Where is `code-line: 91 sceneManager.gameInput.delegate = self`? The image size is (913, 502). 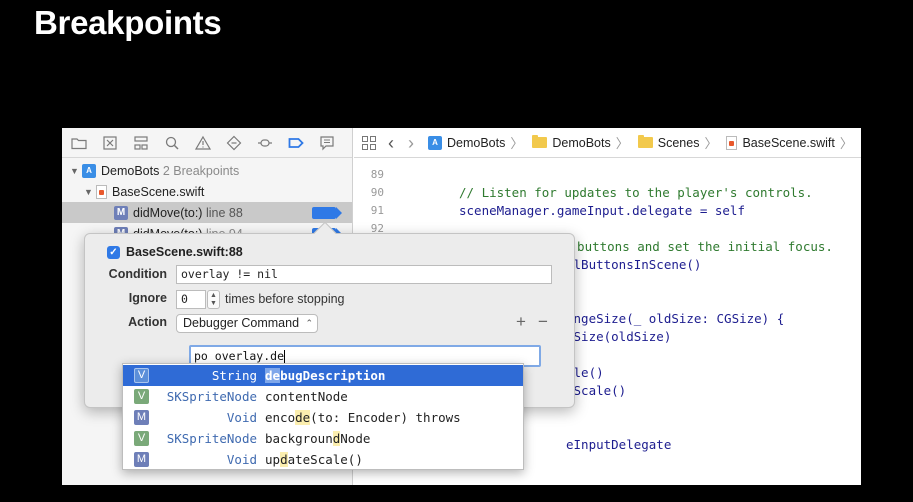
code-line: 91 sceneManager.gameInput.delegate = self is located at coordinates (607, 211).